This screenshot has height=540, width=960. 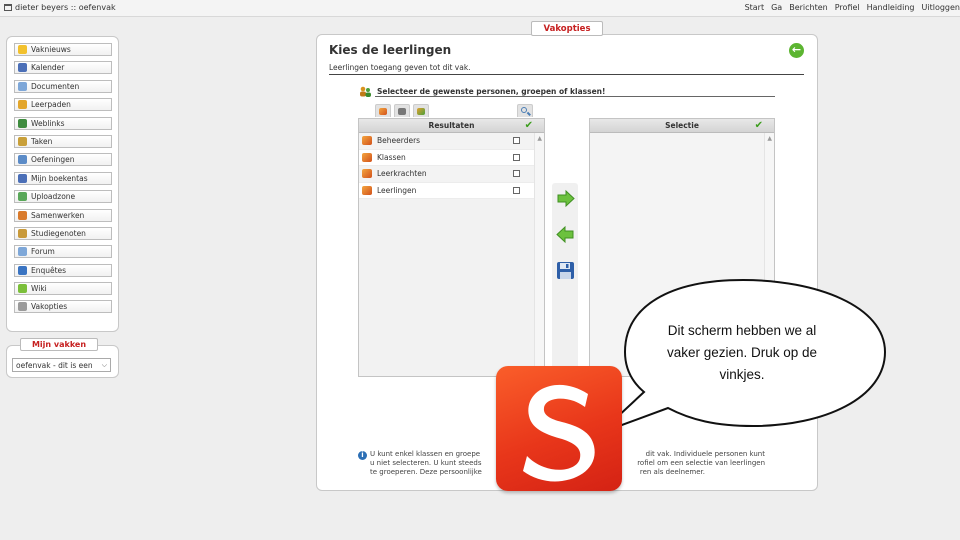 I want to click on class-icon, so click(x=402, y=111).